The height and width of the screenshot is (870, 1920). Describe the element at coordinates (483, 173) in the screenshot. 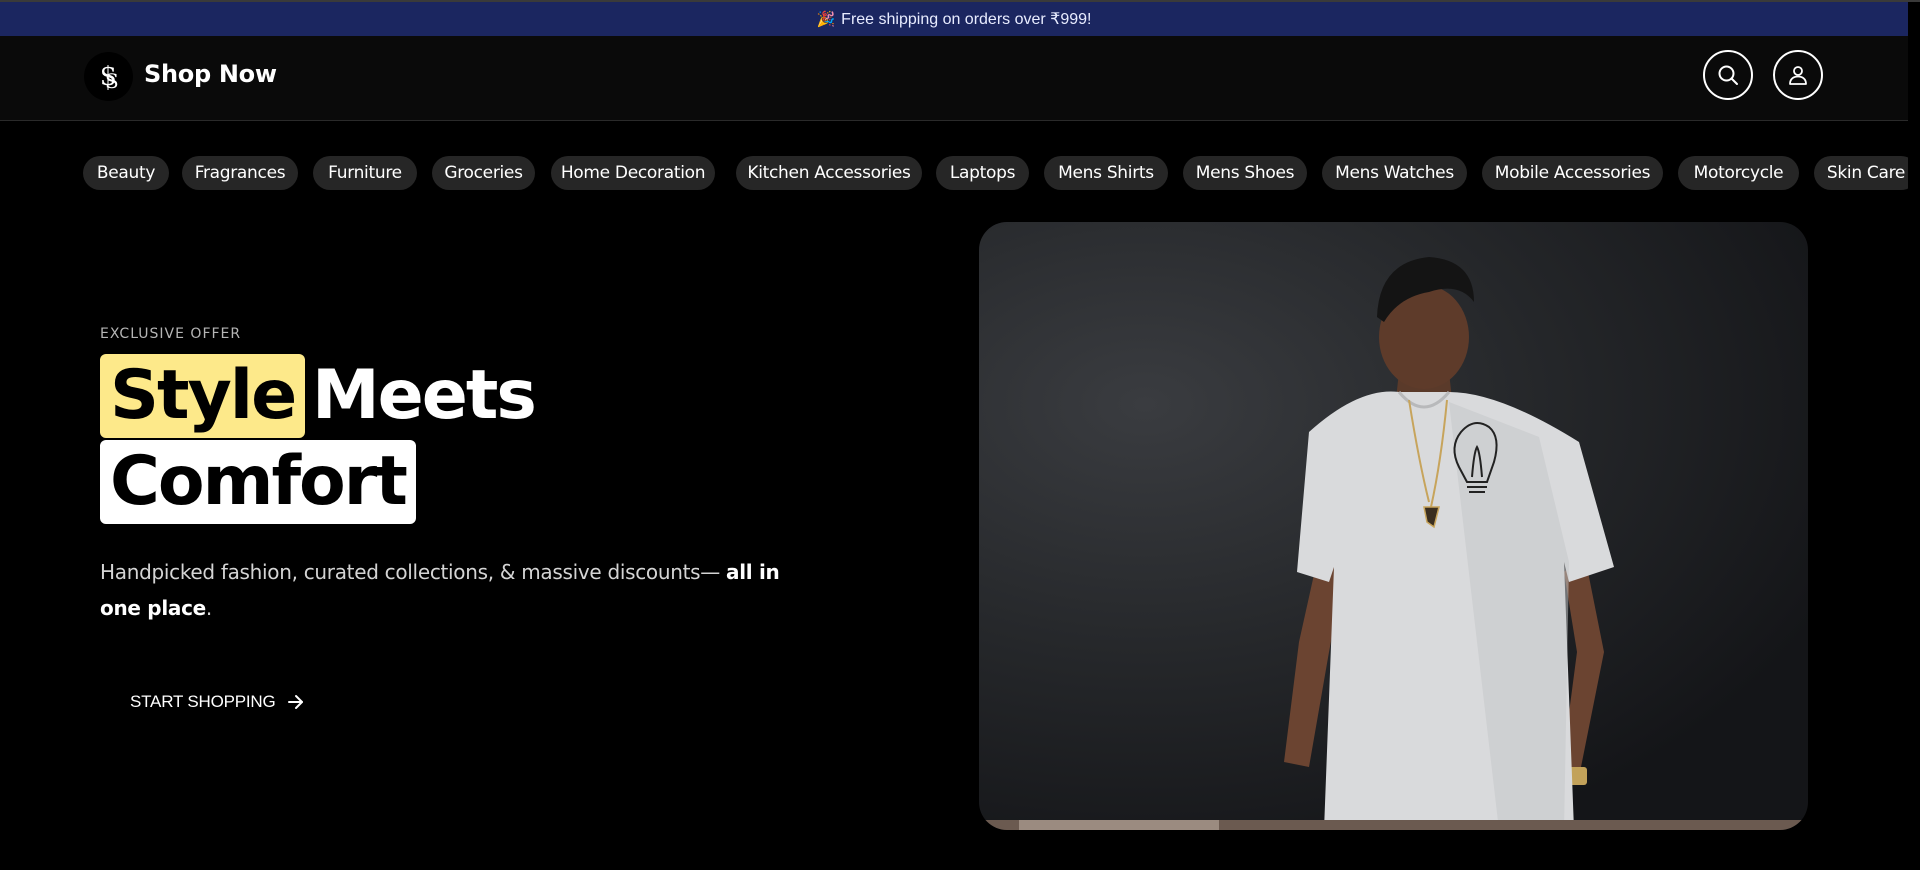

I see `category-groceries: Groceries` at that location.